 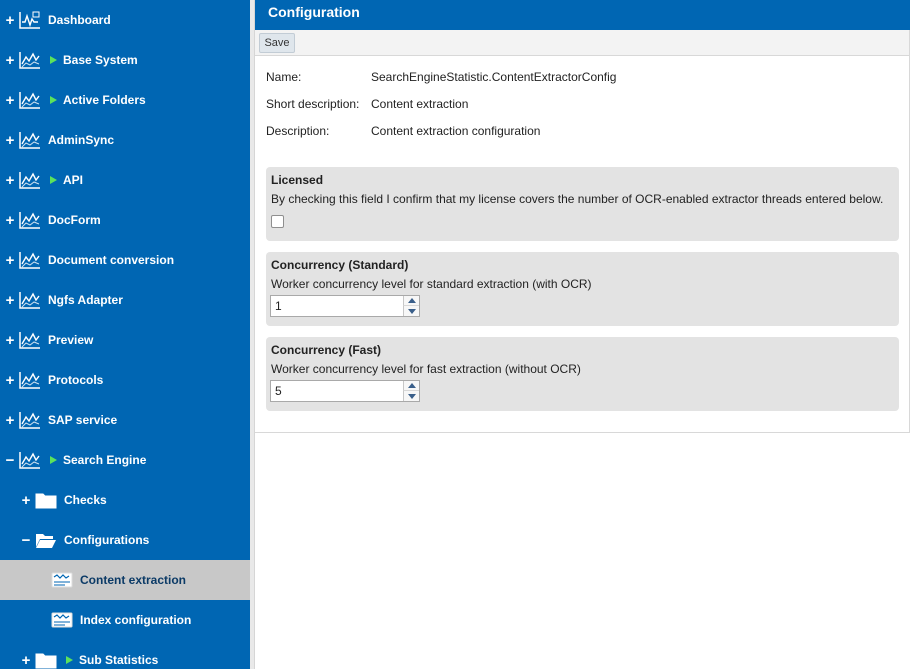 What do you see at coordinates (136, 620) in the screenshot?
I see `sidebar-item-label: Index configuration` at bounding box center [136, 620].